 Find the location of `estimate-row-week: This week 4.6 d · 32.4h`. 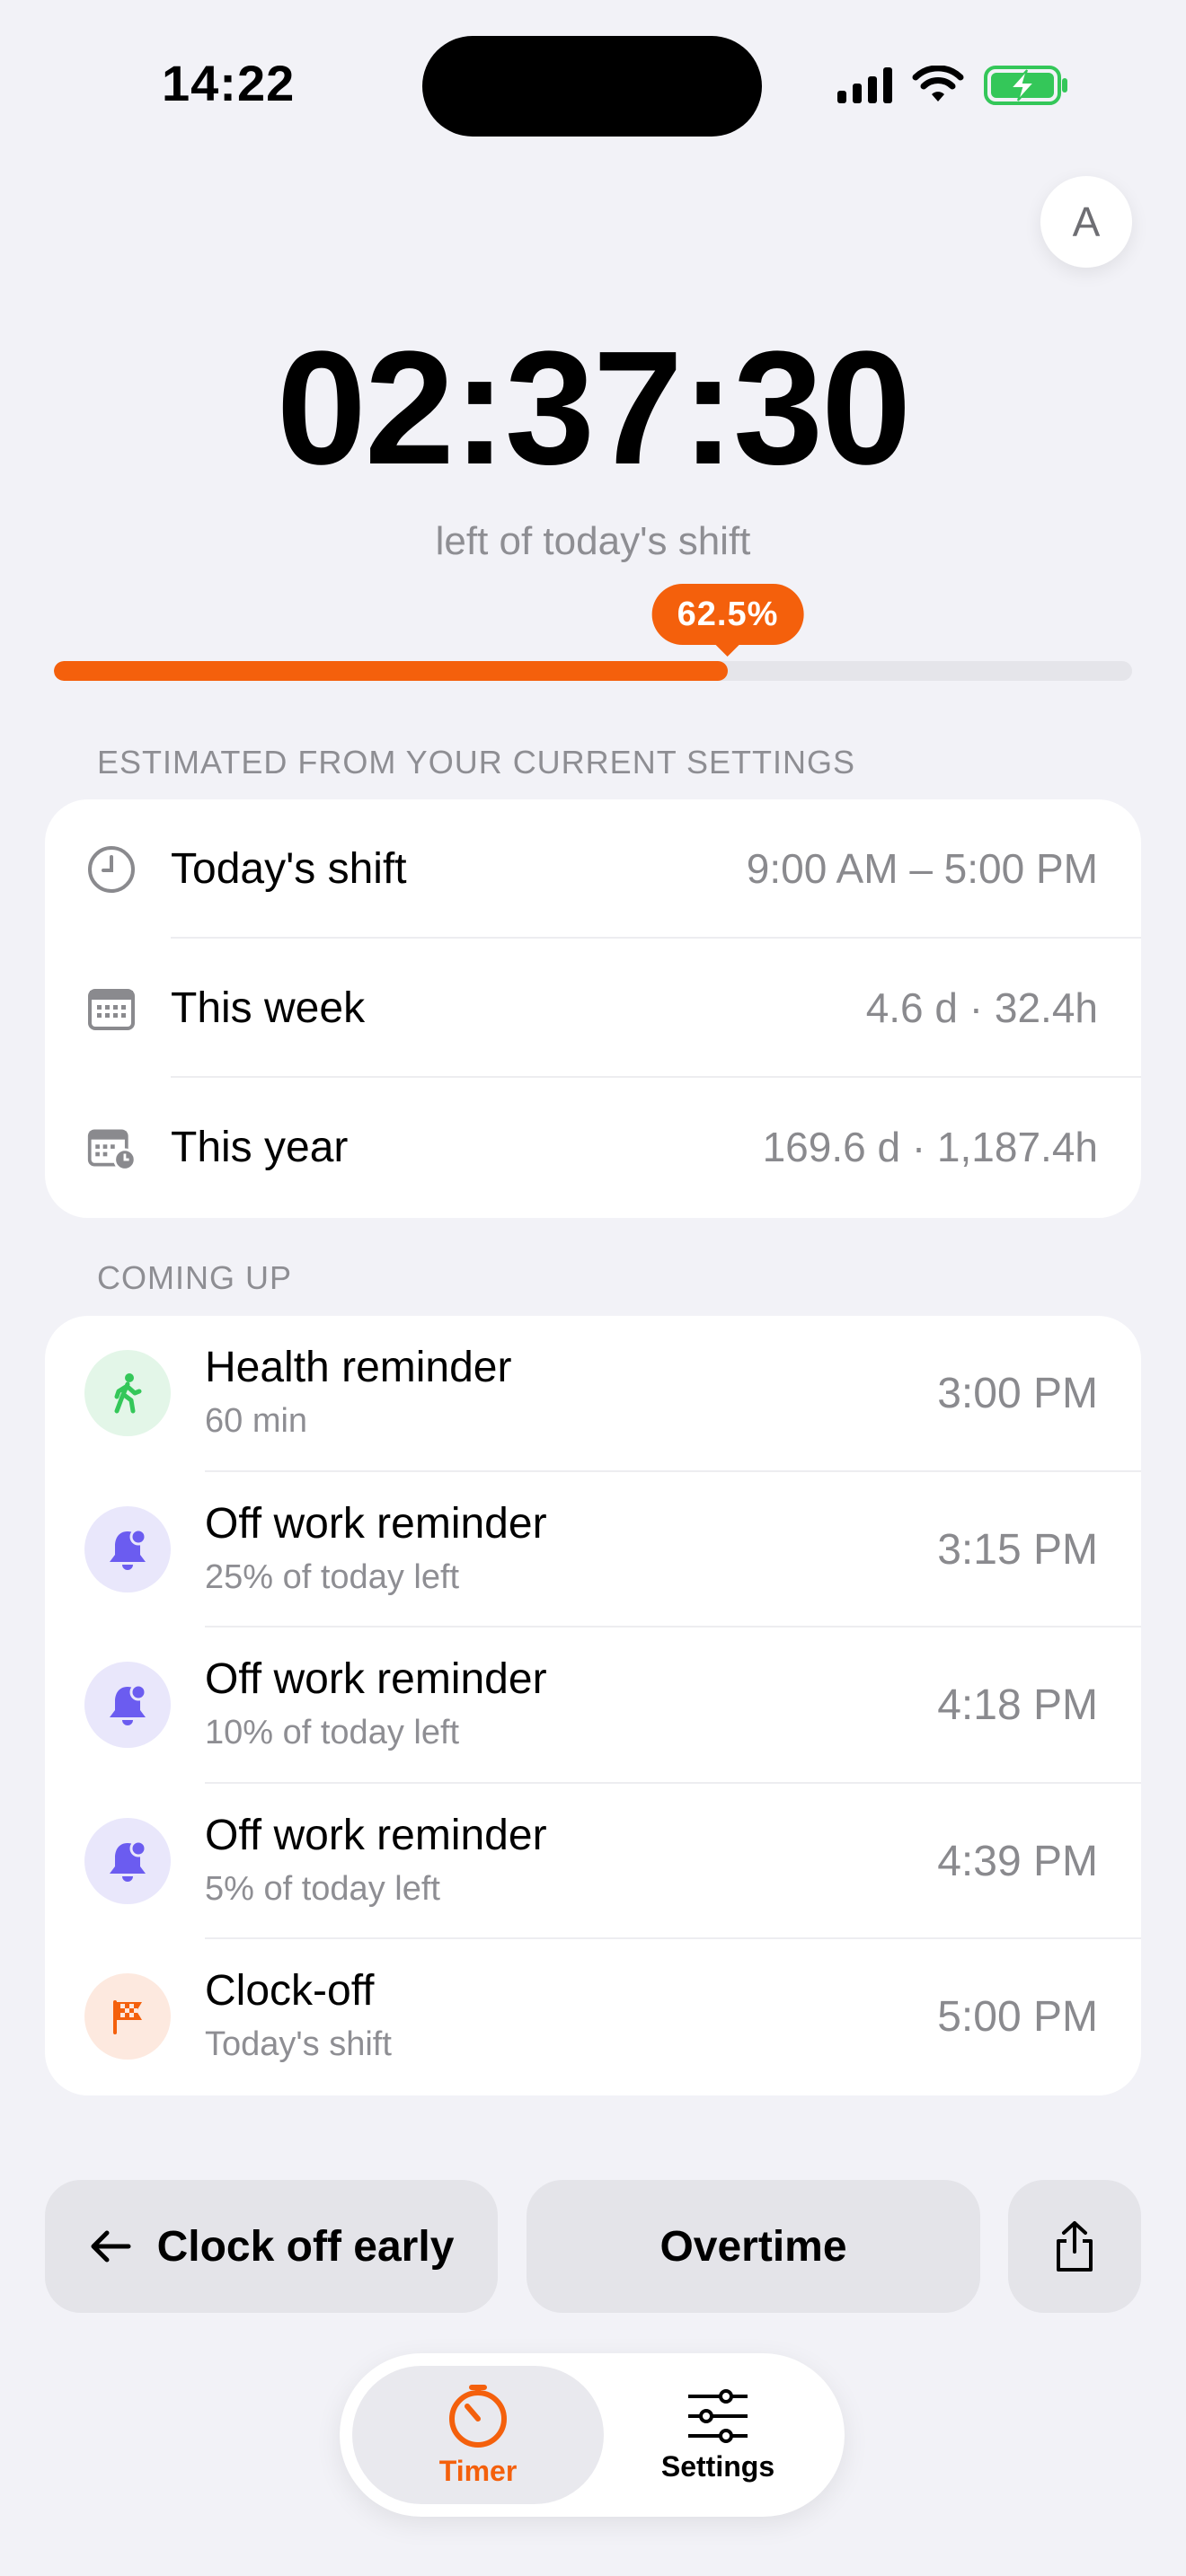

estimate-row-week: This week 4.6 d · 32.4h is located at coordinates (593, 1008).